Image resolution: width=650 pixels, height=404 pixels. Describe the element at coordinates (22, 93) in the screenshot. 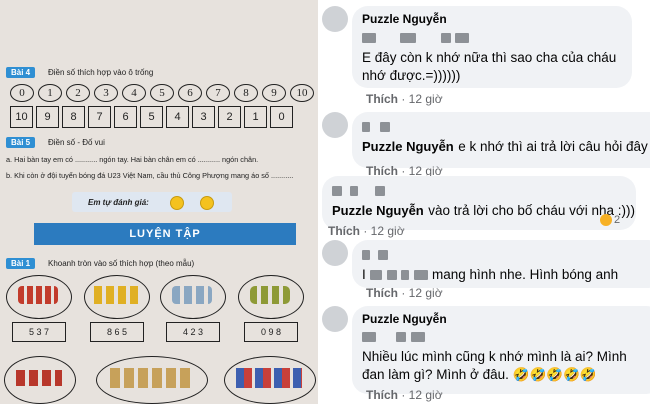

I see `number-oval: 0` at that location.